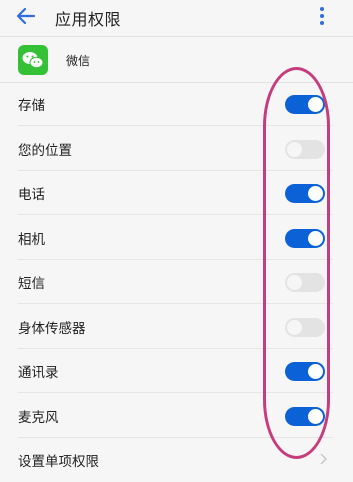 The image size is (353, 482). What do you see at coordinates (176, 371) in the screenshot?
I see `permission-row: 通讯录` at bounding box center [176, 371].